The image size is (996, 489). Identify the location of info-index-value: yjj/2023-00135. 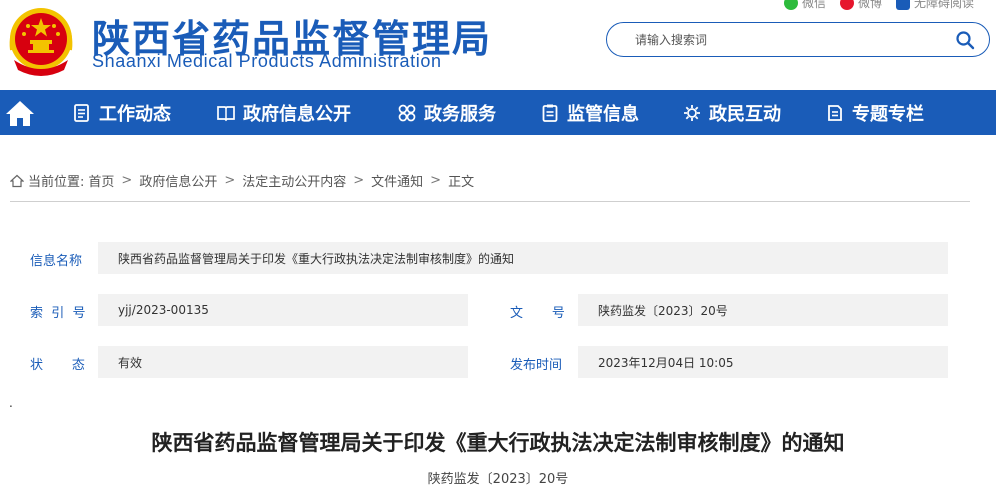
(283, 310).